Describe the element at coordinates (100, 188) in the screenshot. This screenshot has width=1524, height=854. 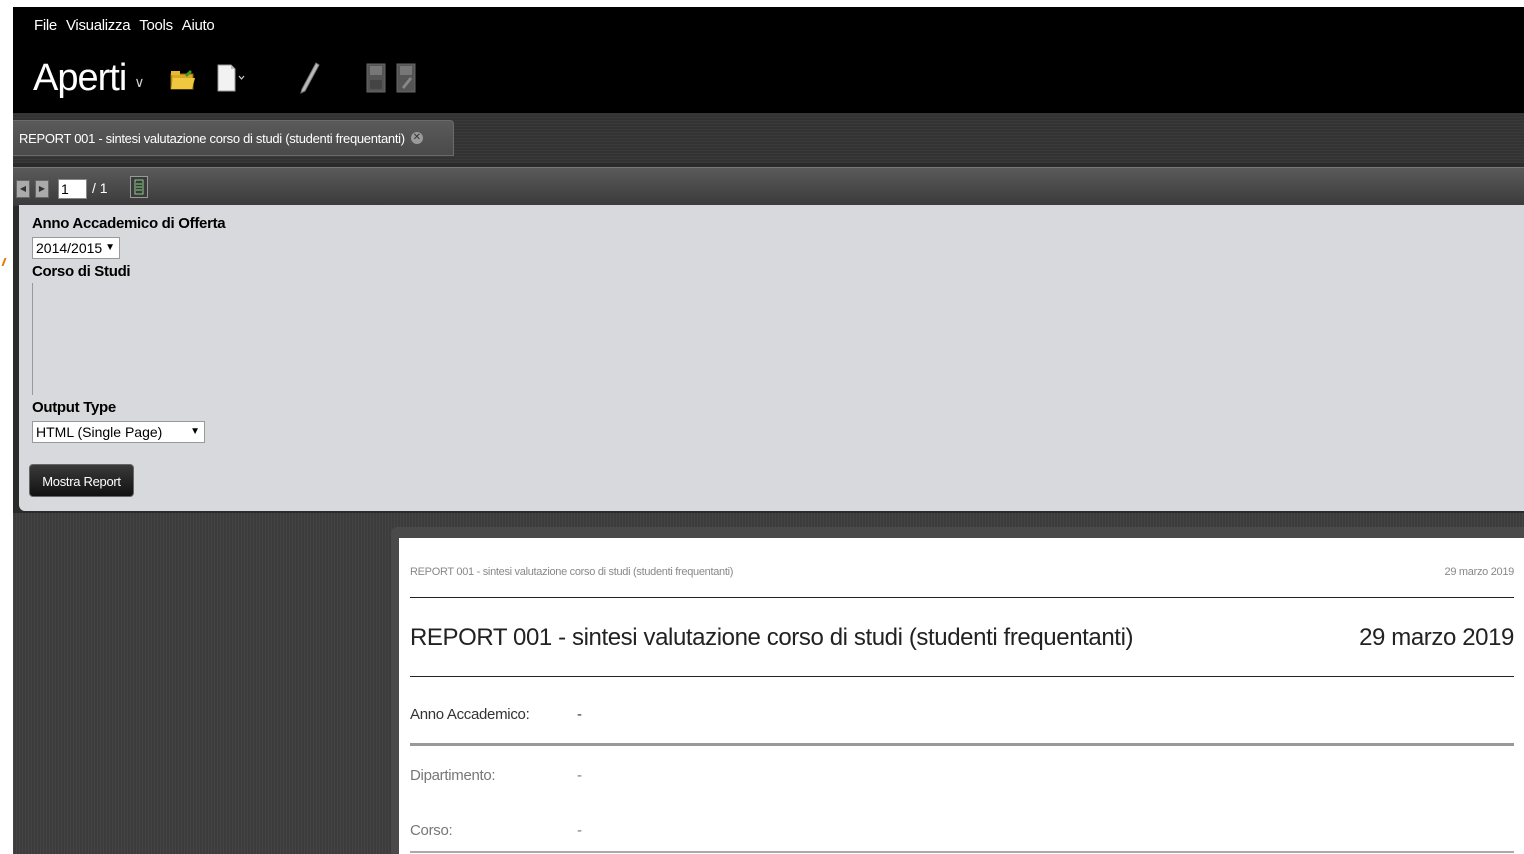
I see `page-total: / 1` at that location.